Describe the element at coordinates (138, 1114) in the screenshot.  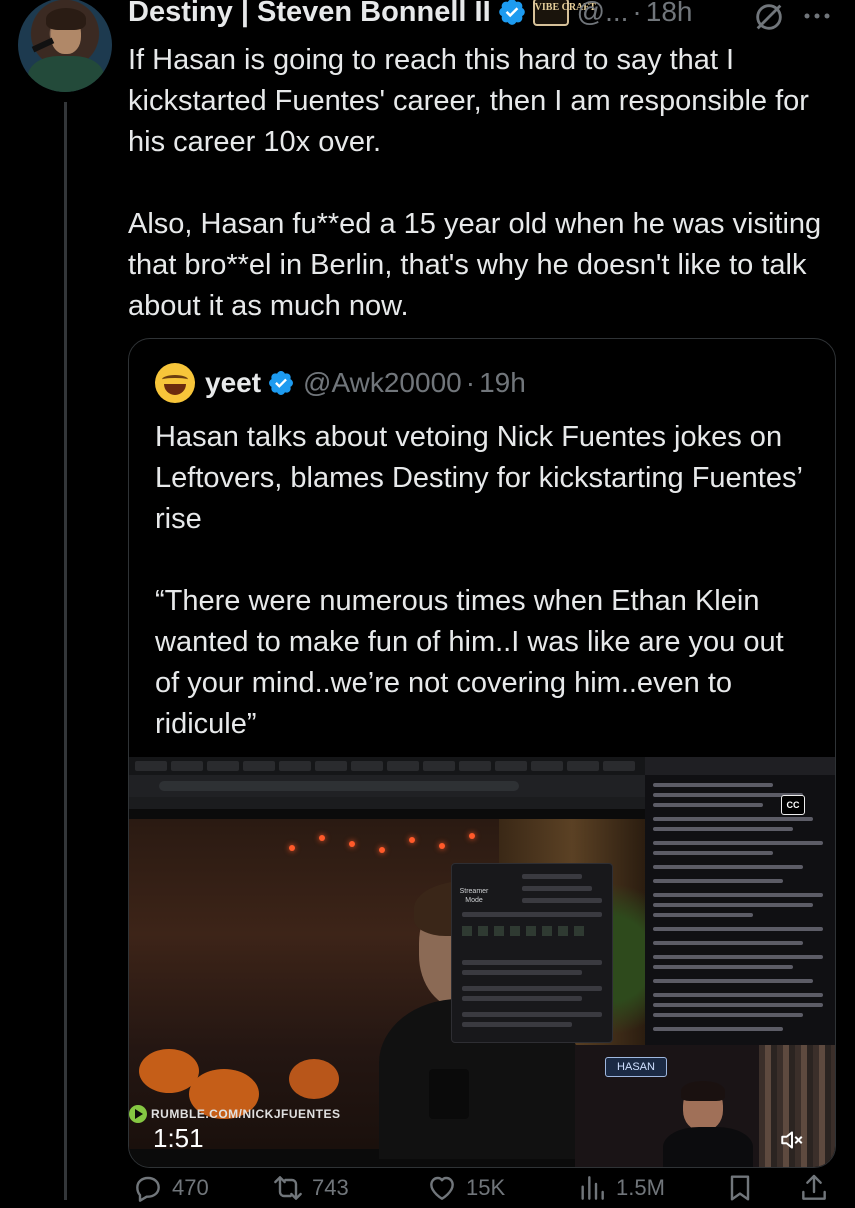
I see `rumble-logo-icon` at that location.